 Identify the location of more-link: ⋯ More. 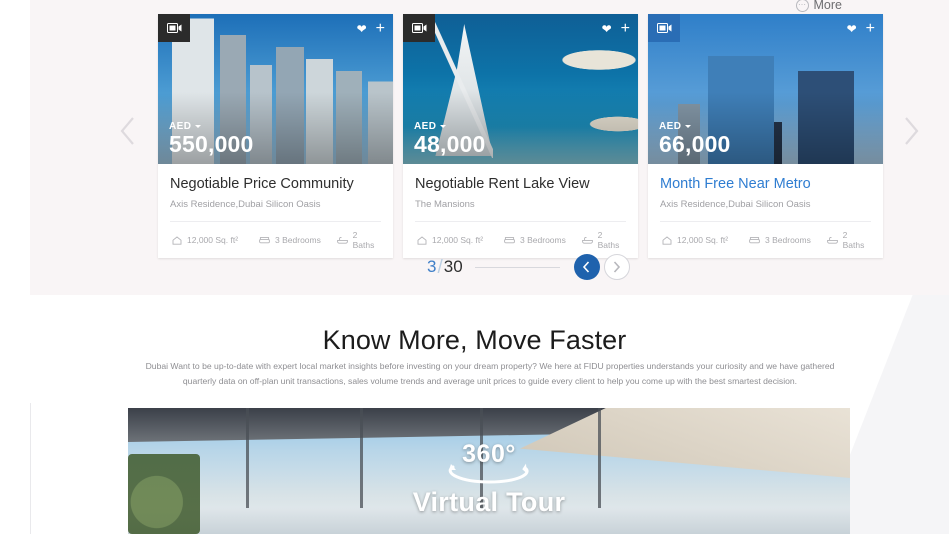
(818, 6).